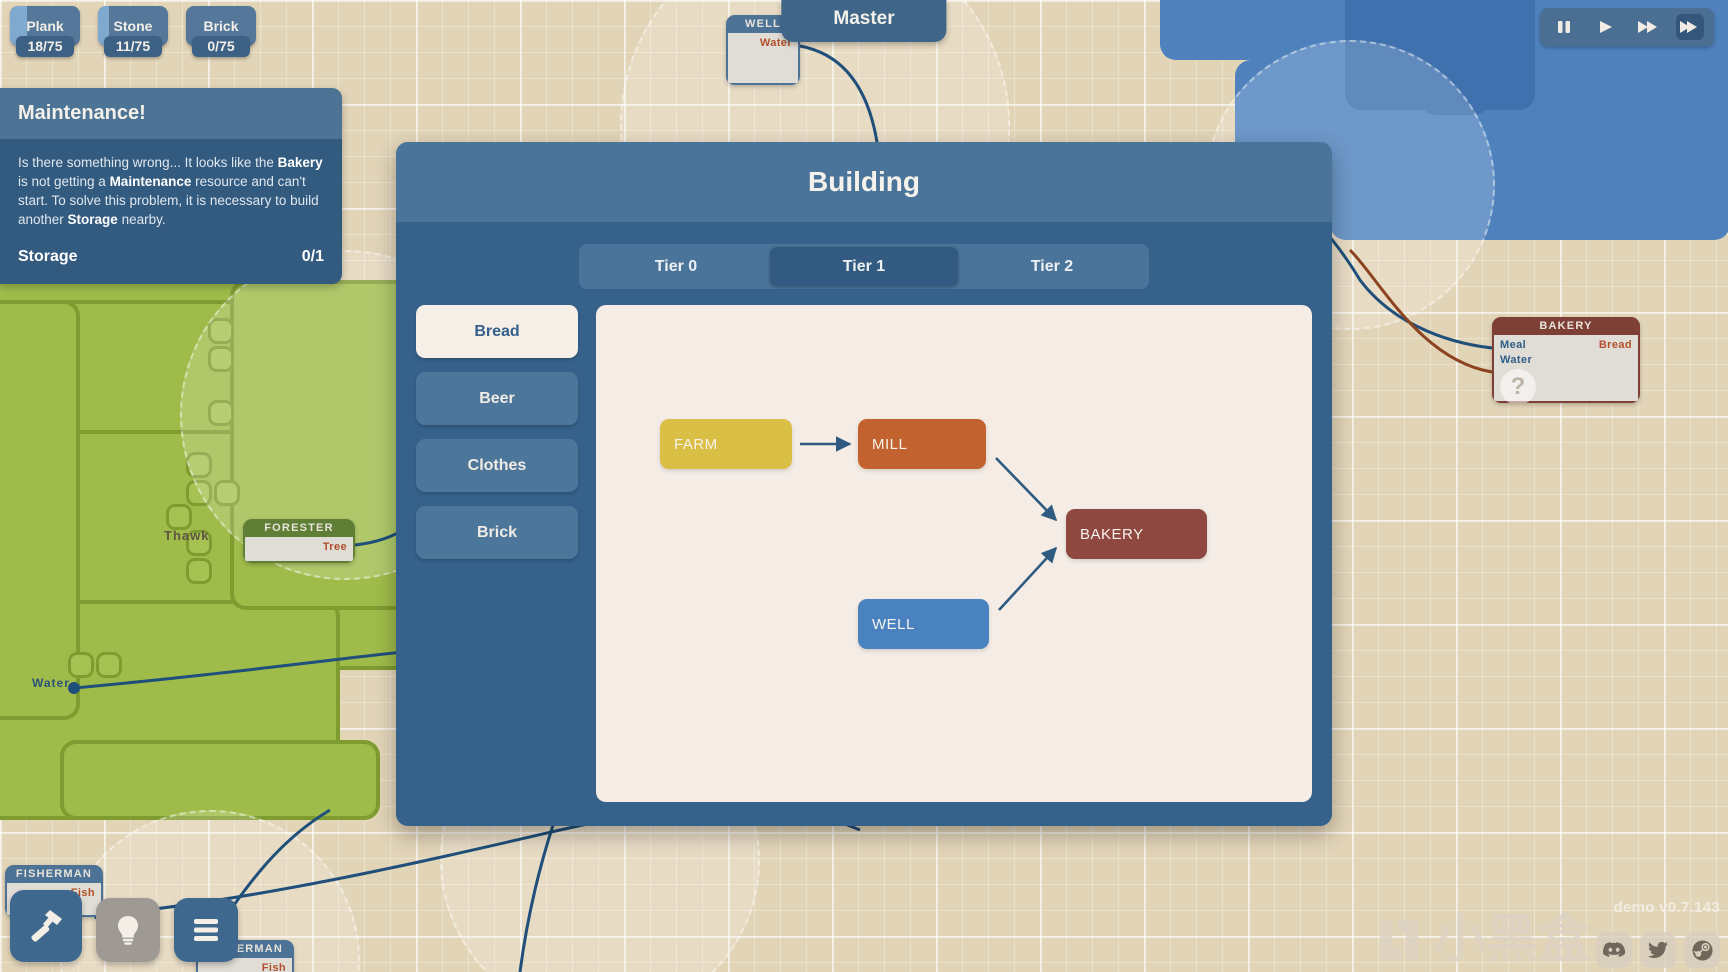 Image resolution: width=1728 pixels, height=972 pixels. Describe the element at coordinates (221, 26) in the screenshot. I see `resource-name: Brick` at that location.